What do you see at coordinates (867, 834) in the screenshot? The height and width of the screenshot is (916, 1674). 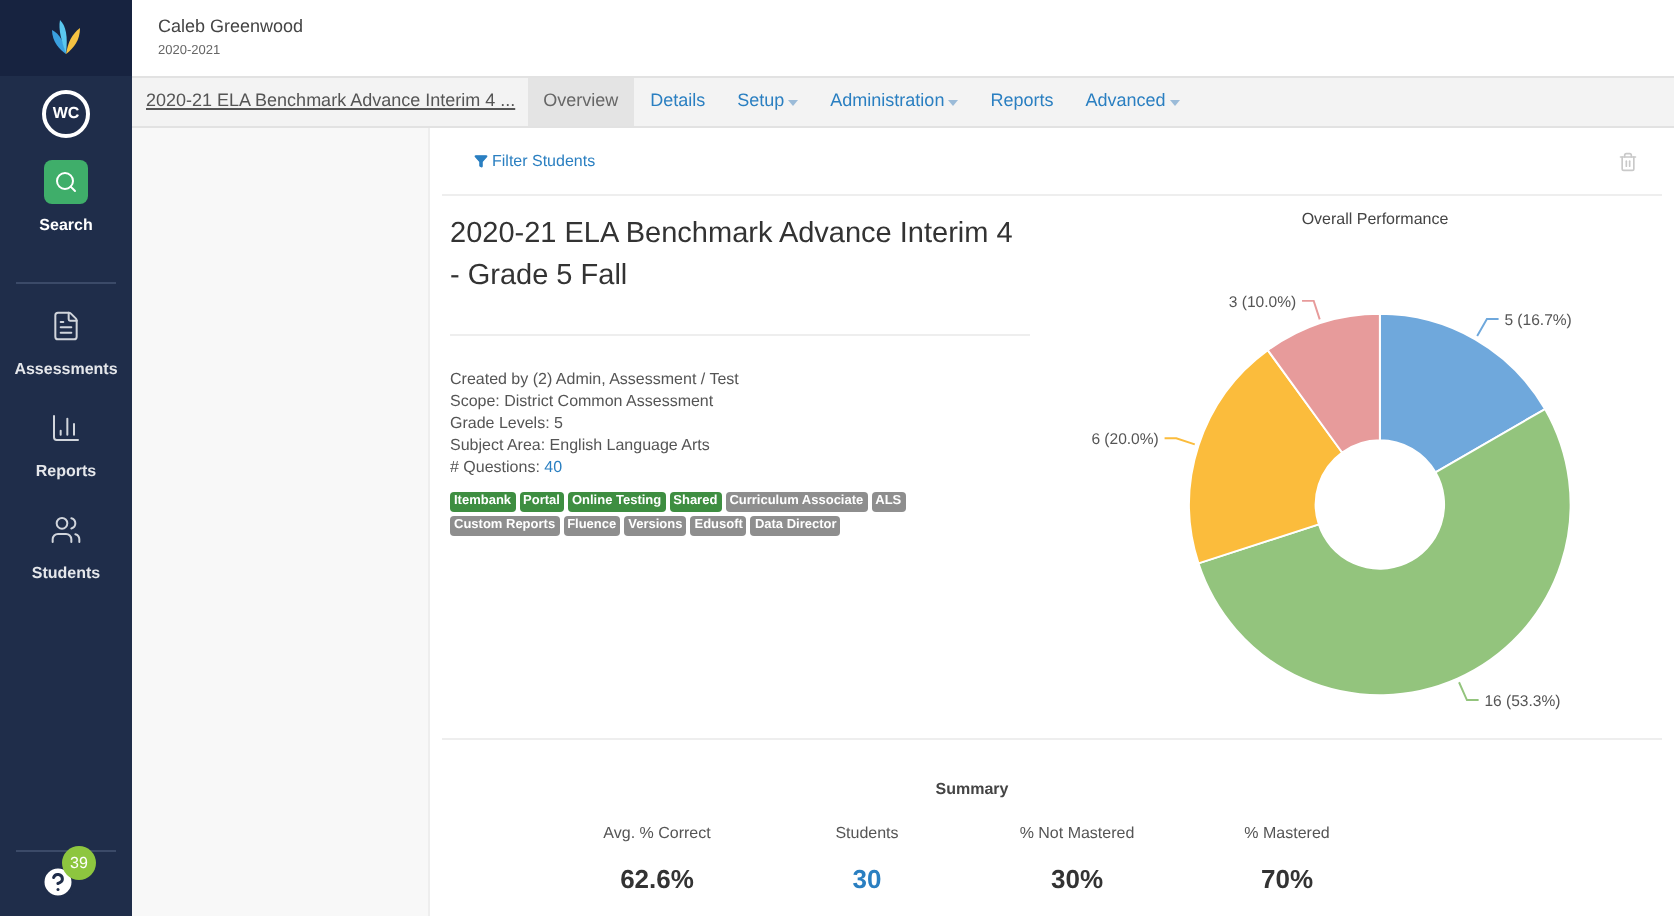 I see `stat-label: Students` at bounding box center [867, 834].